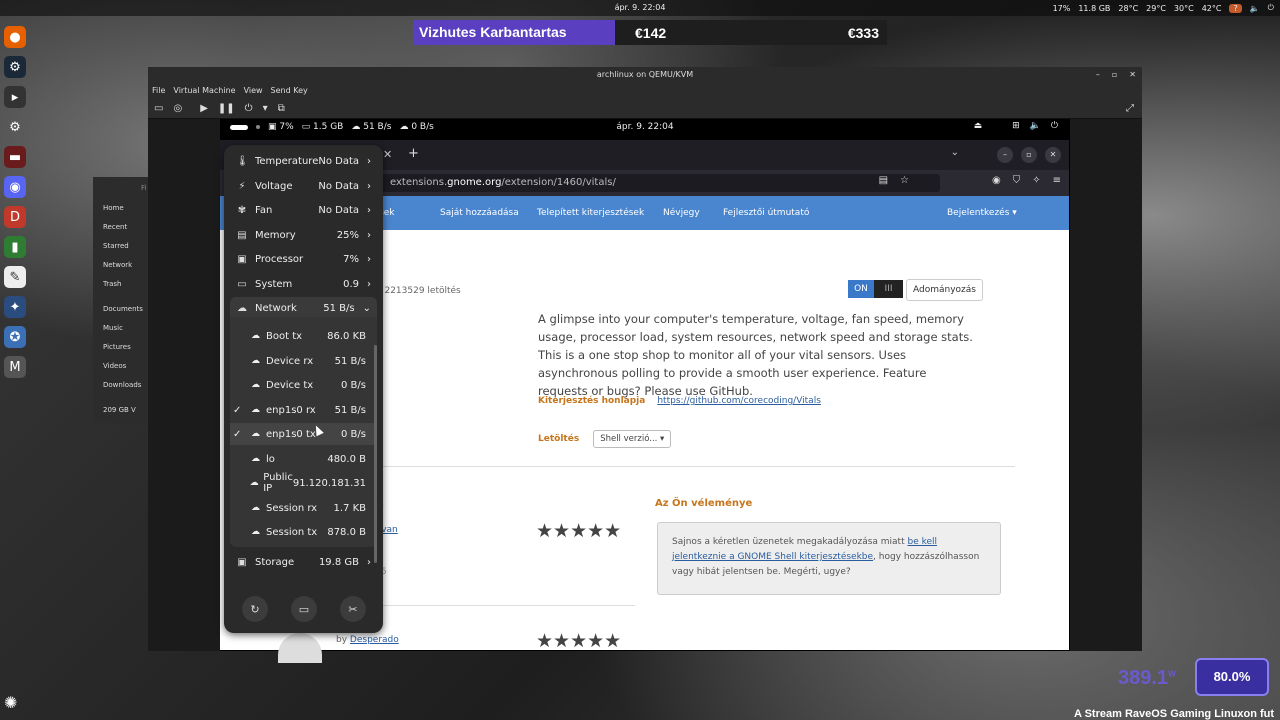  I want to click on net-item-enp1s0-tx: ✓ ☁ enp1s0 tx 0 B/s, so click(303, 434).